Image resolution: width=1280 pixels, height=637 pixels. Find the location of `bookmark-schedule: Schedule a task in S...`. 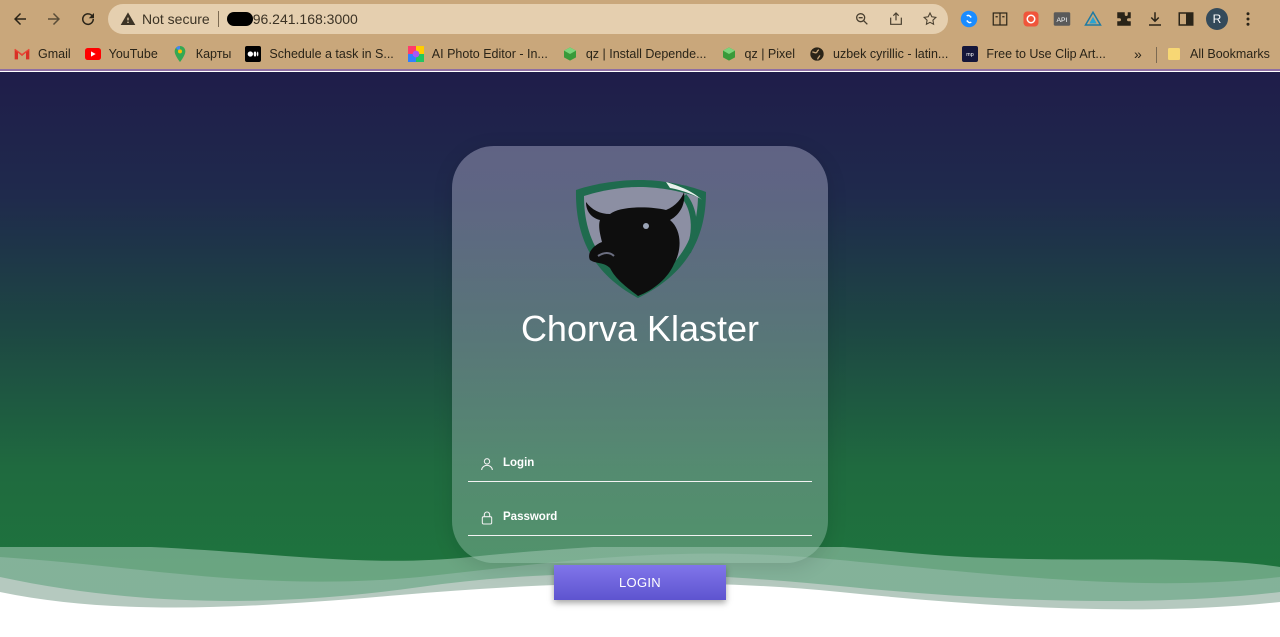

bookmark-schedule: Schedule a task in S... is located at coordinates (319, 53).